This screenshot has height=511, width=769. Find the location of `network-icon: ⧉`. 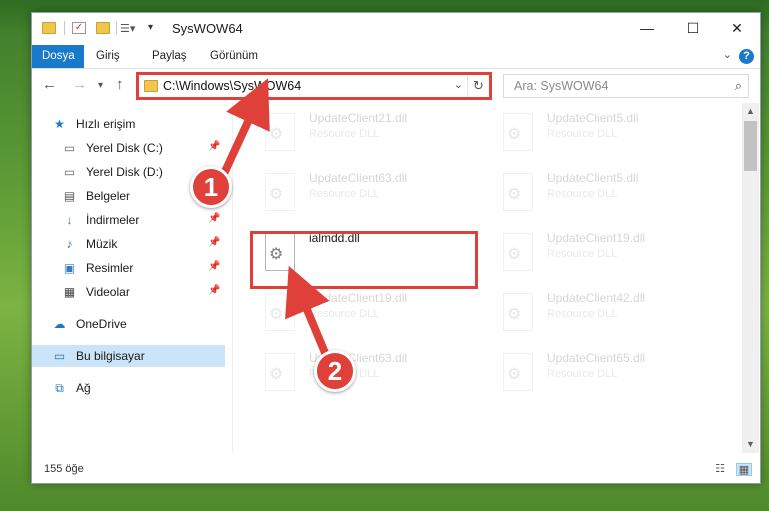

network-icon: ⧉ is located at coordinates (59, 388).